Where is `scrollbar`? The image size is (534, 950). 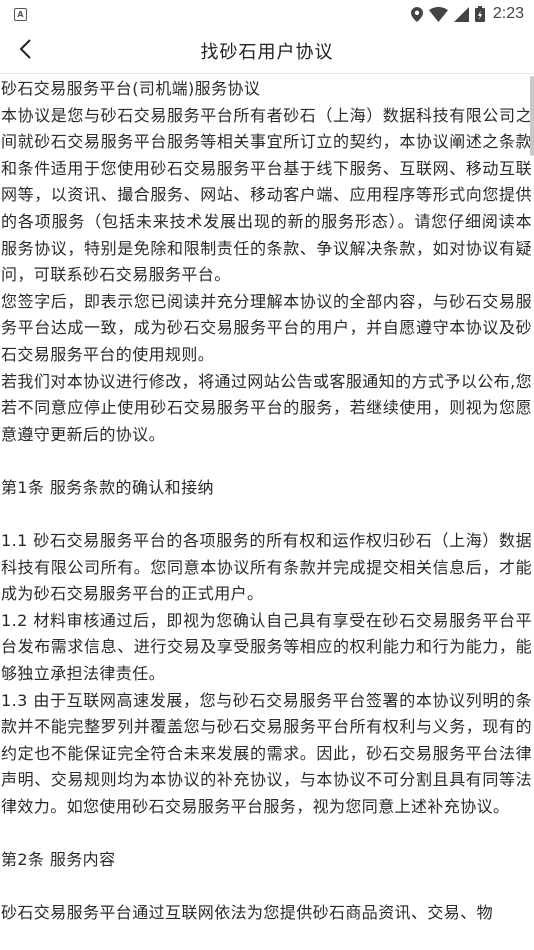 scrollbar is located at coordinates (532, 116).